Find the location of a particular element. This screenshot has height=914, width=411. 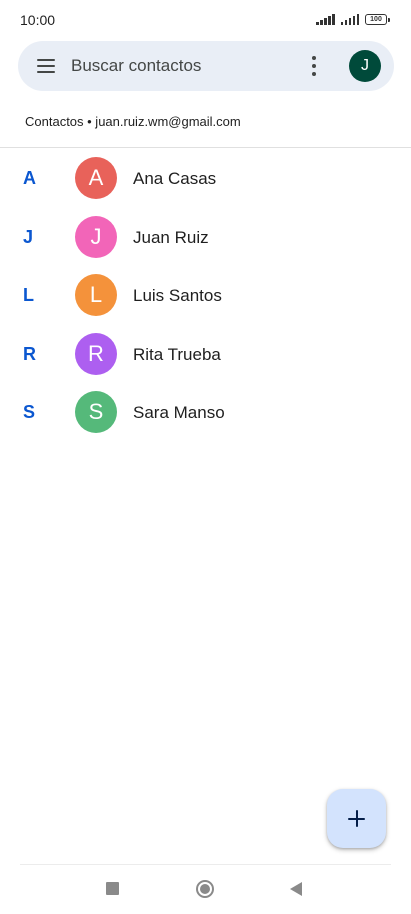

contact-name: Ana Casas is located at coordinates (175, 178).